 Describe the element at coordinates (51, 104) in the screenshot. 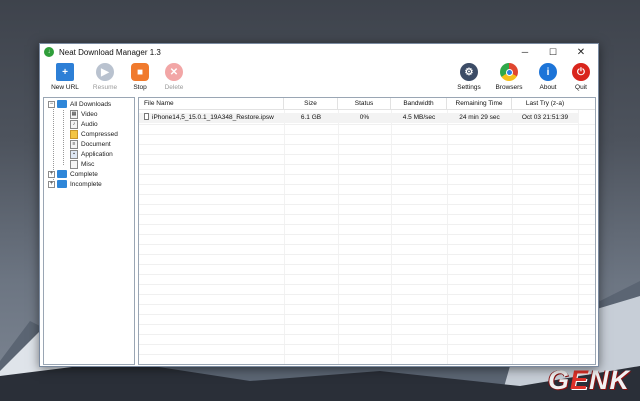

I see `collapse-icon: −` at that location.